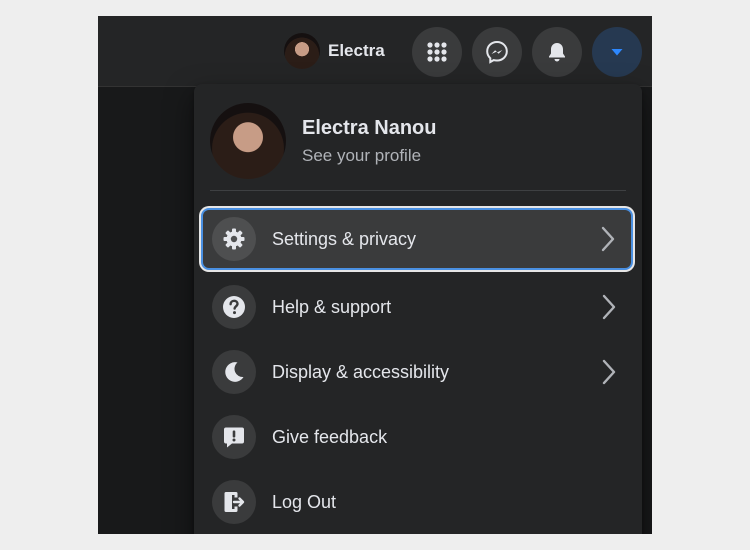 The height and width of the screenshot is (550, 750). I want to click on menu-item-label: Settings & privacy, so click(344, 238).